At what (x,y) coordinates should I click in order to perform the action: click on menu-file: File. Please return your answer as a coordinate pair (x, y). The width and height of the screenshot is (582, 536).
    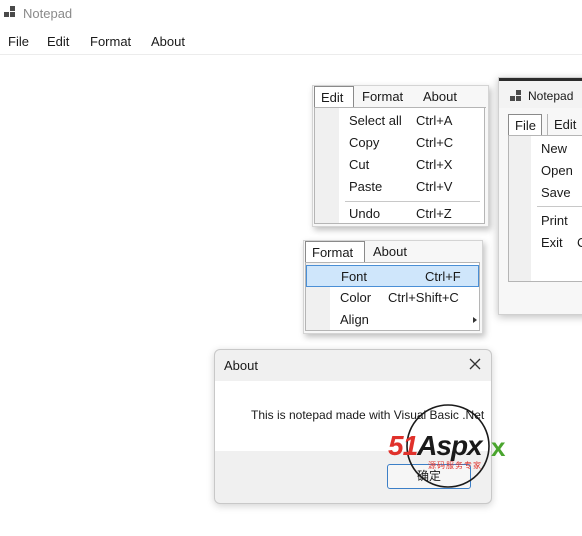
    Looking at the image, I should click on (18, 41).